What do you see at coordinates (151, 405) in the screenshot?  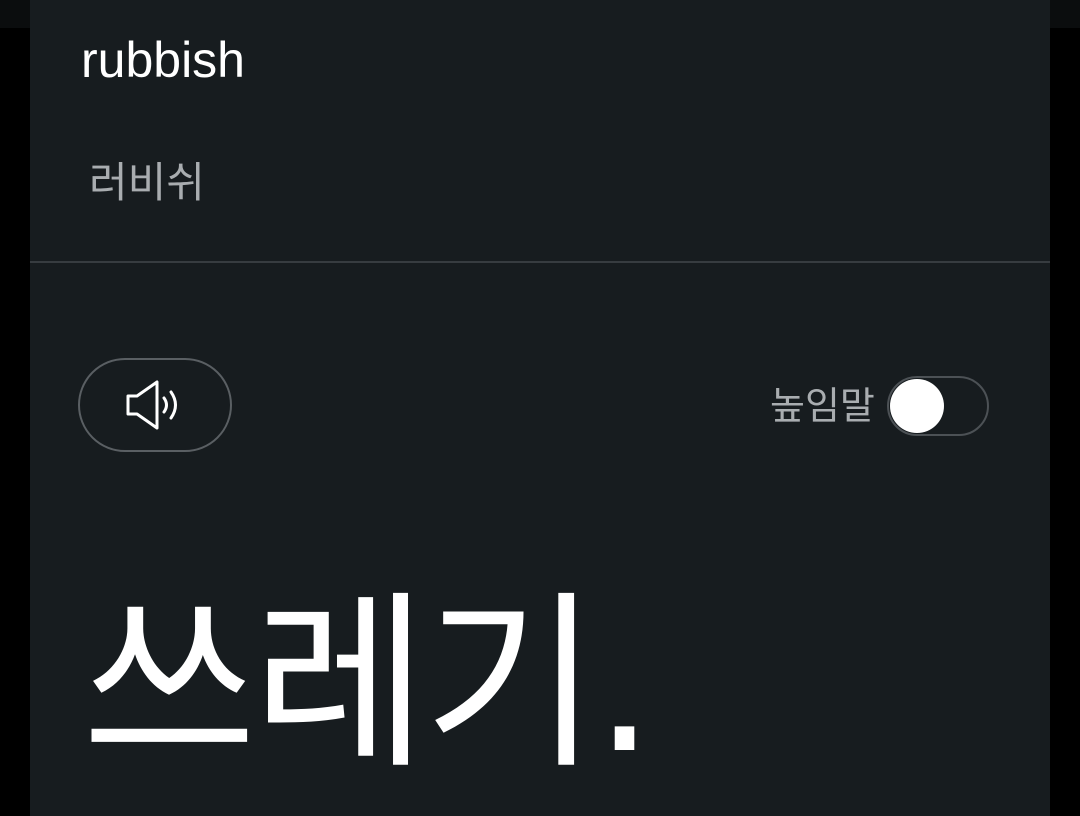 I see `speaker-sound-icon` at bounding box center [151, 405].